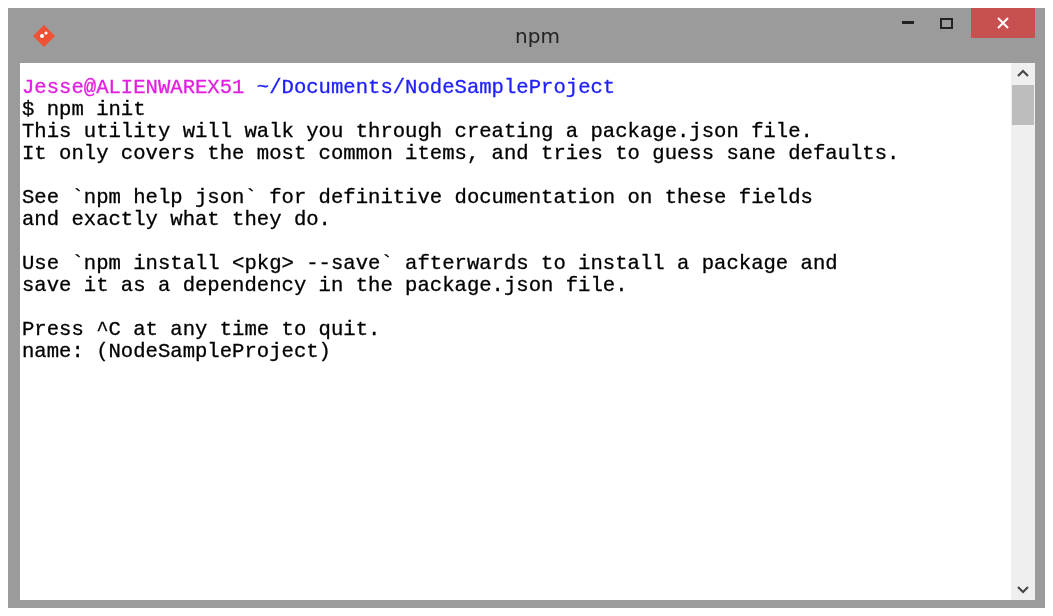  I want to click on diamond-logo-icon, so click(44, 35).